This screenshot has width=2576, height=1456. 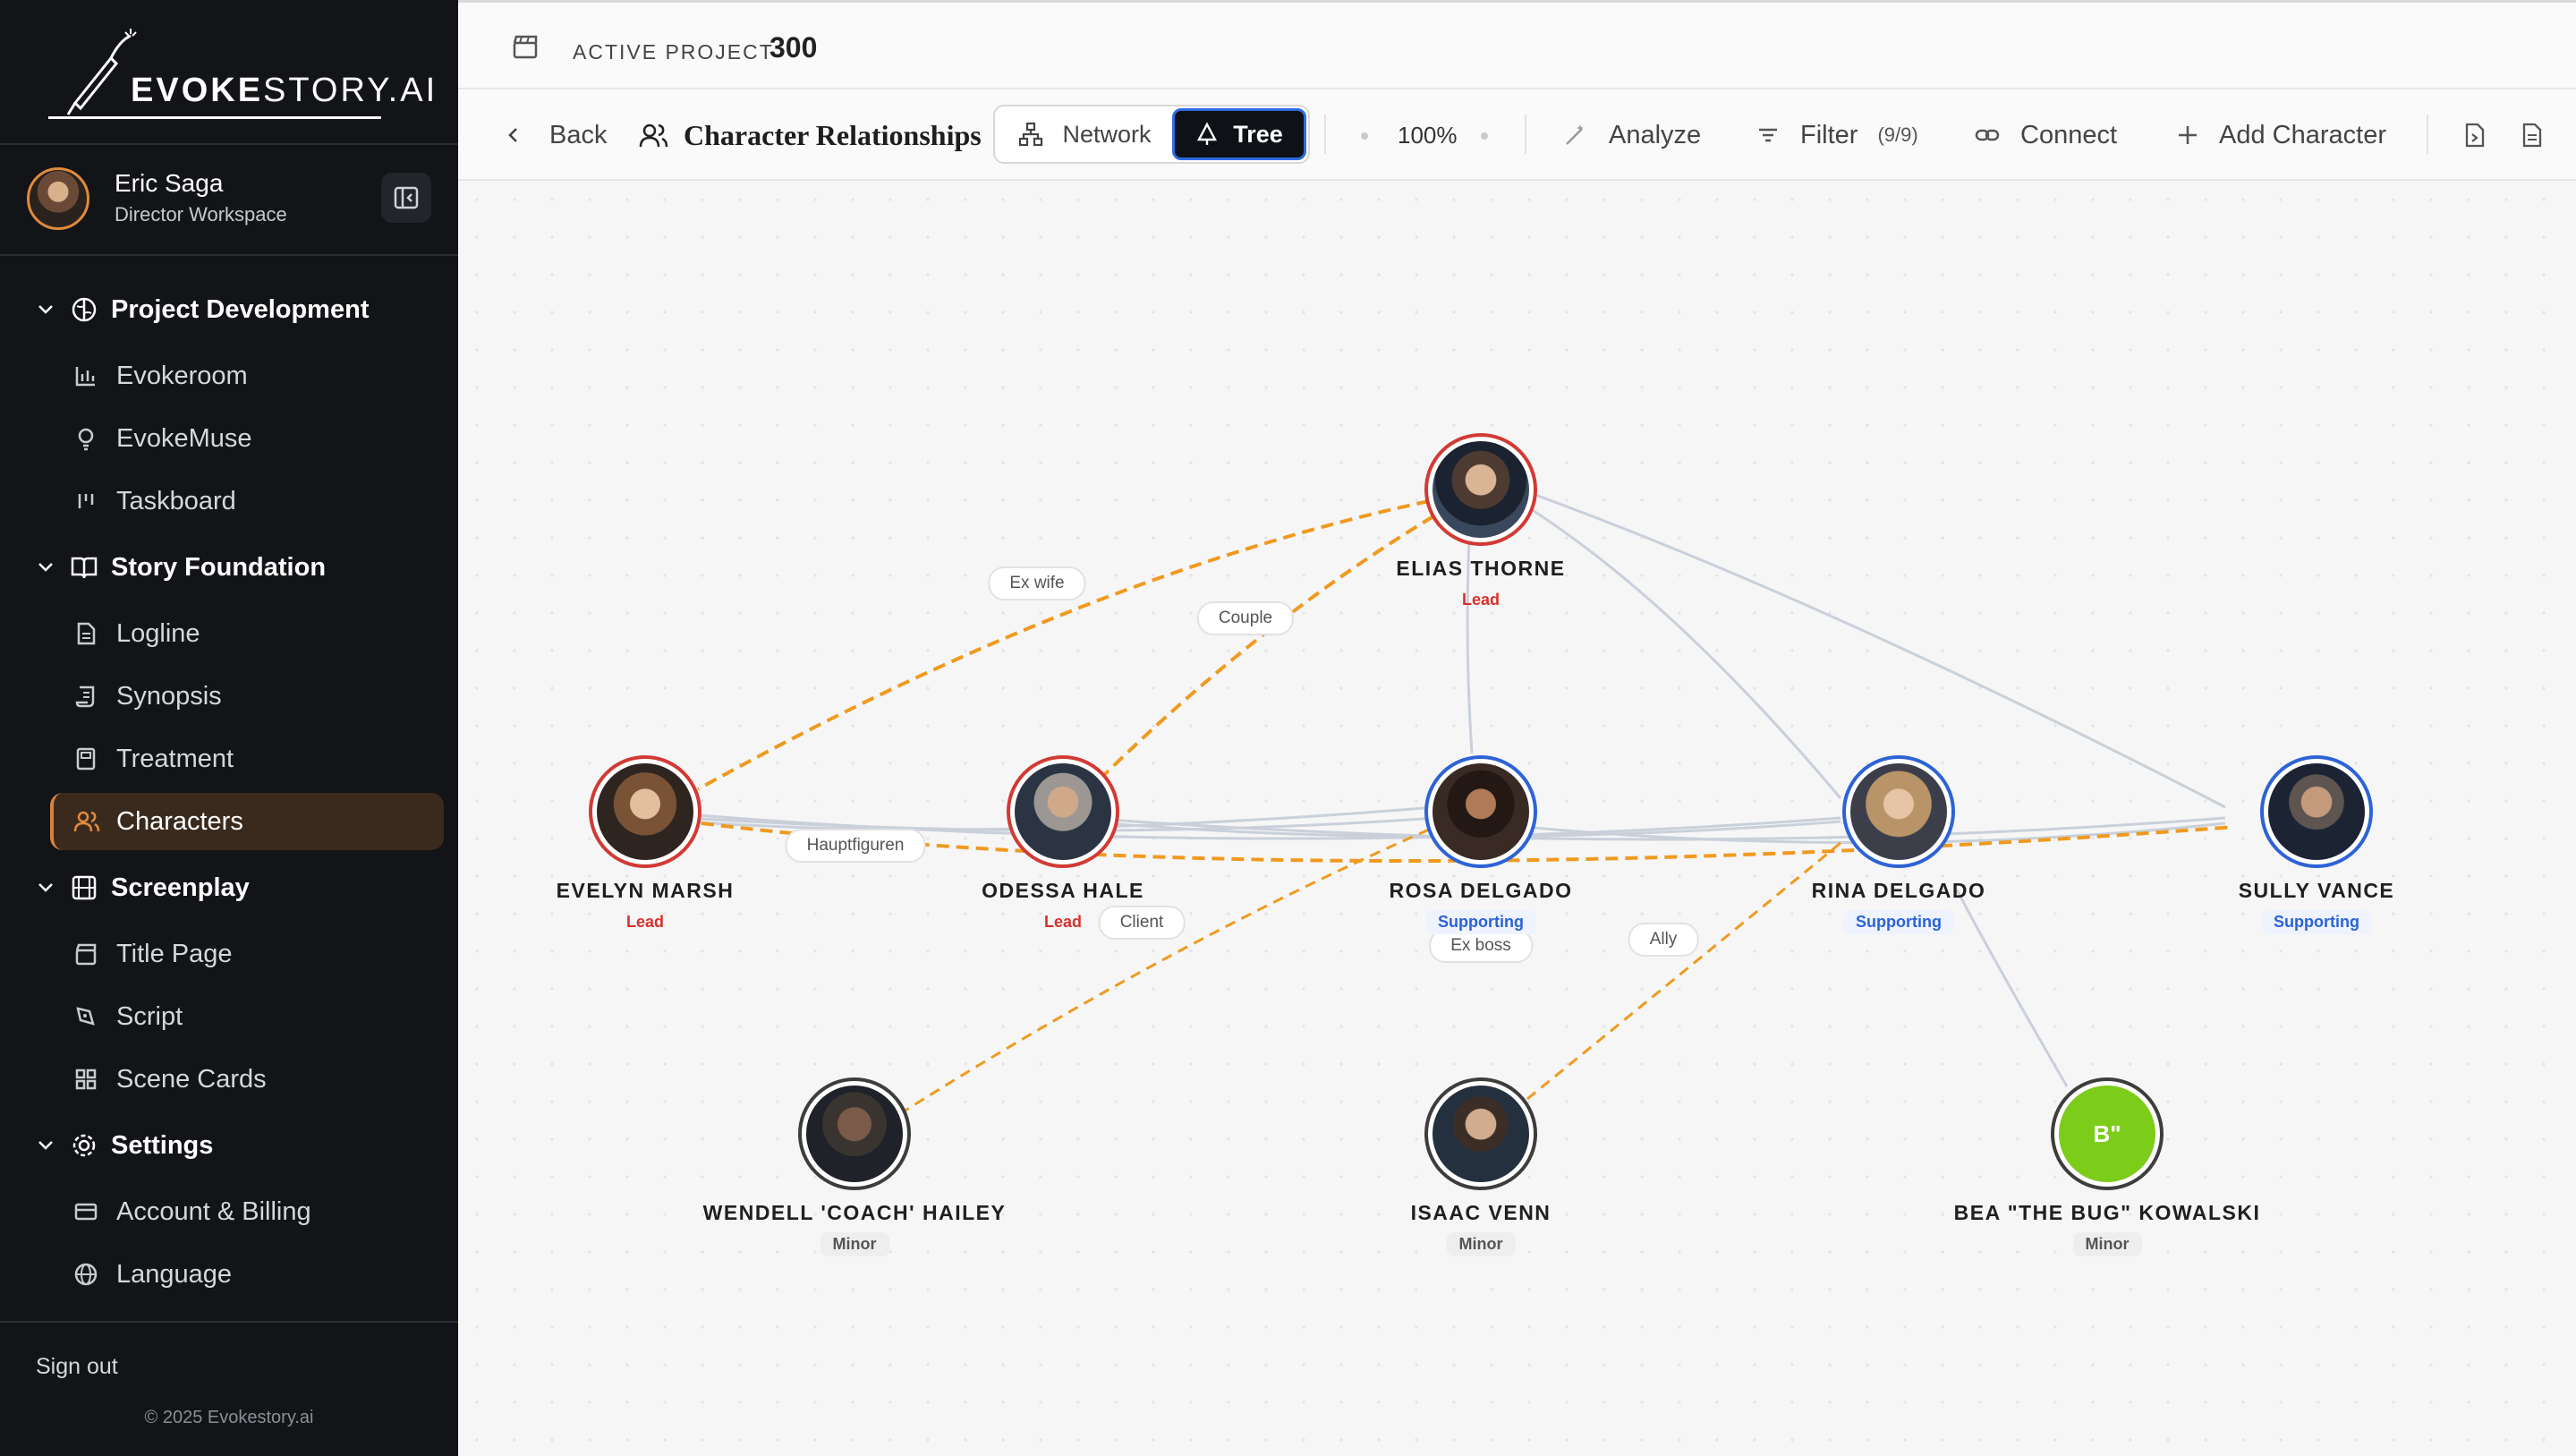 I want to click on character-name: RINA DELGADO, so click(x=1898, y=890).